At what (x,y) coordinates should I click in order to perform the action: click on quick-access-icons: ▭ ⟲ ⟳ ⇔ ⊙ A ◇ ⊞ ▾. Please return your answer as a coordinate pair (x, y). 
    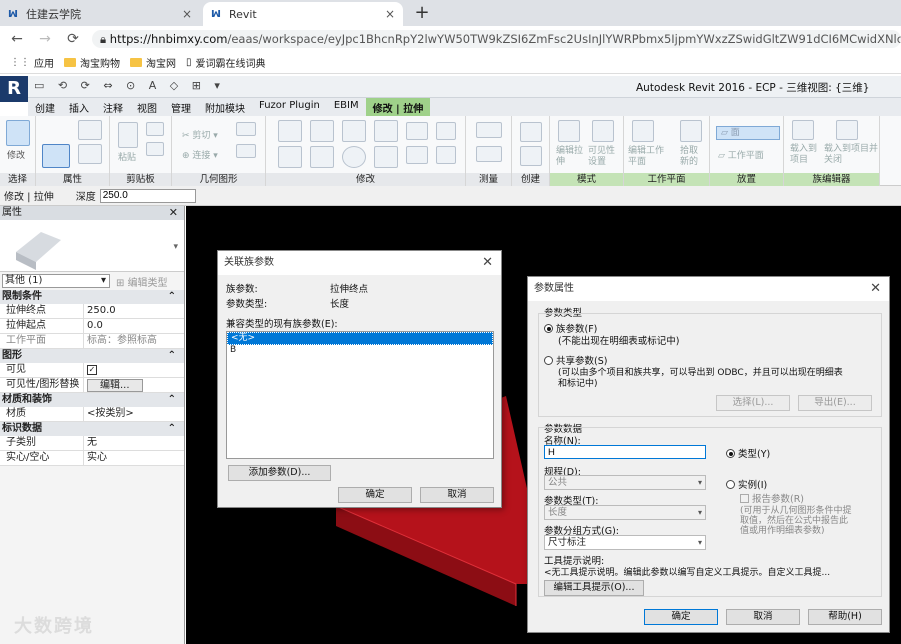
    Looking at the image, I should click on (129, 85).